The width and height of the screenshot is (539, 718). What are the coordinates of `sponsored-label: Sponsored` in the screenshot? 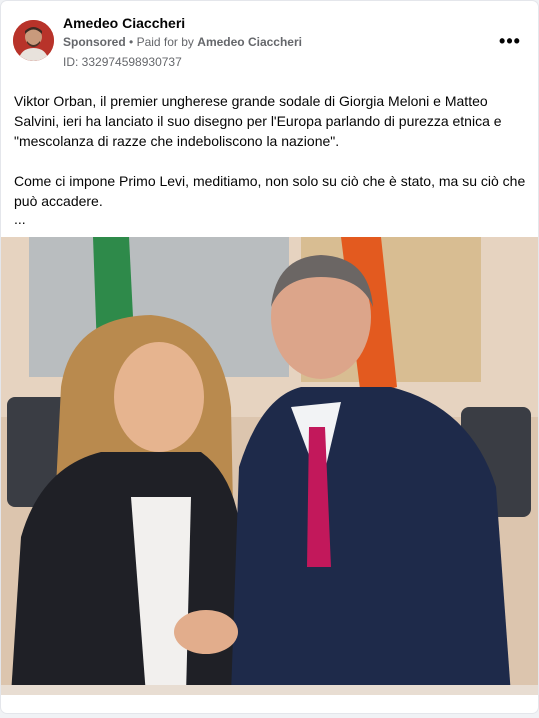 It's located at (94, 42).